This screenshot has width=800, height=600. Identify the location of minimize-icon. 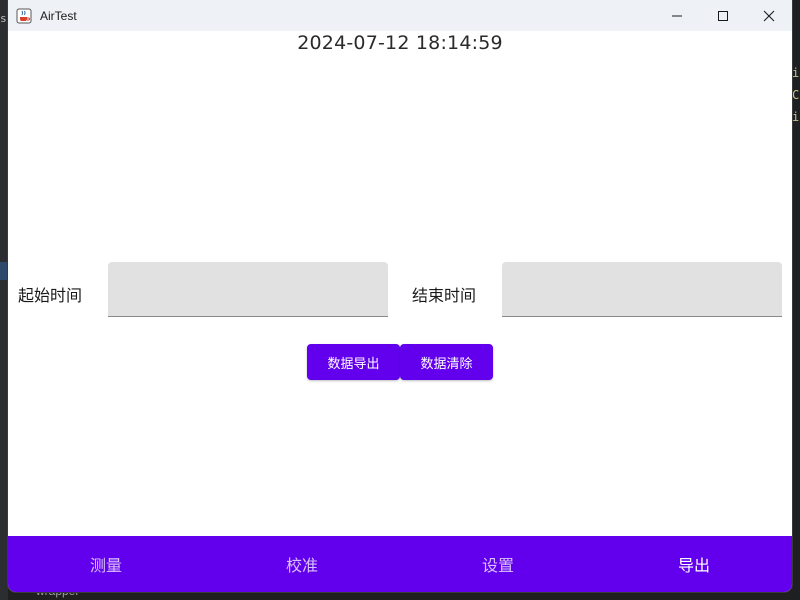
(677, 15).